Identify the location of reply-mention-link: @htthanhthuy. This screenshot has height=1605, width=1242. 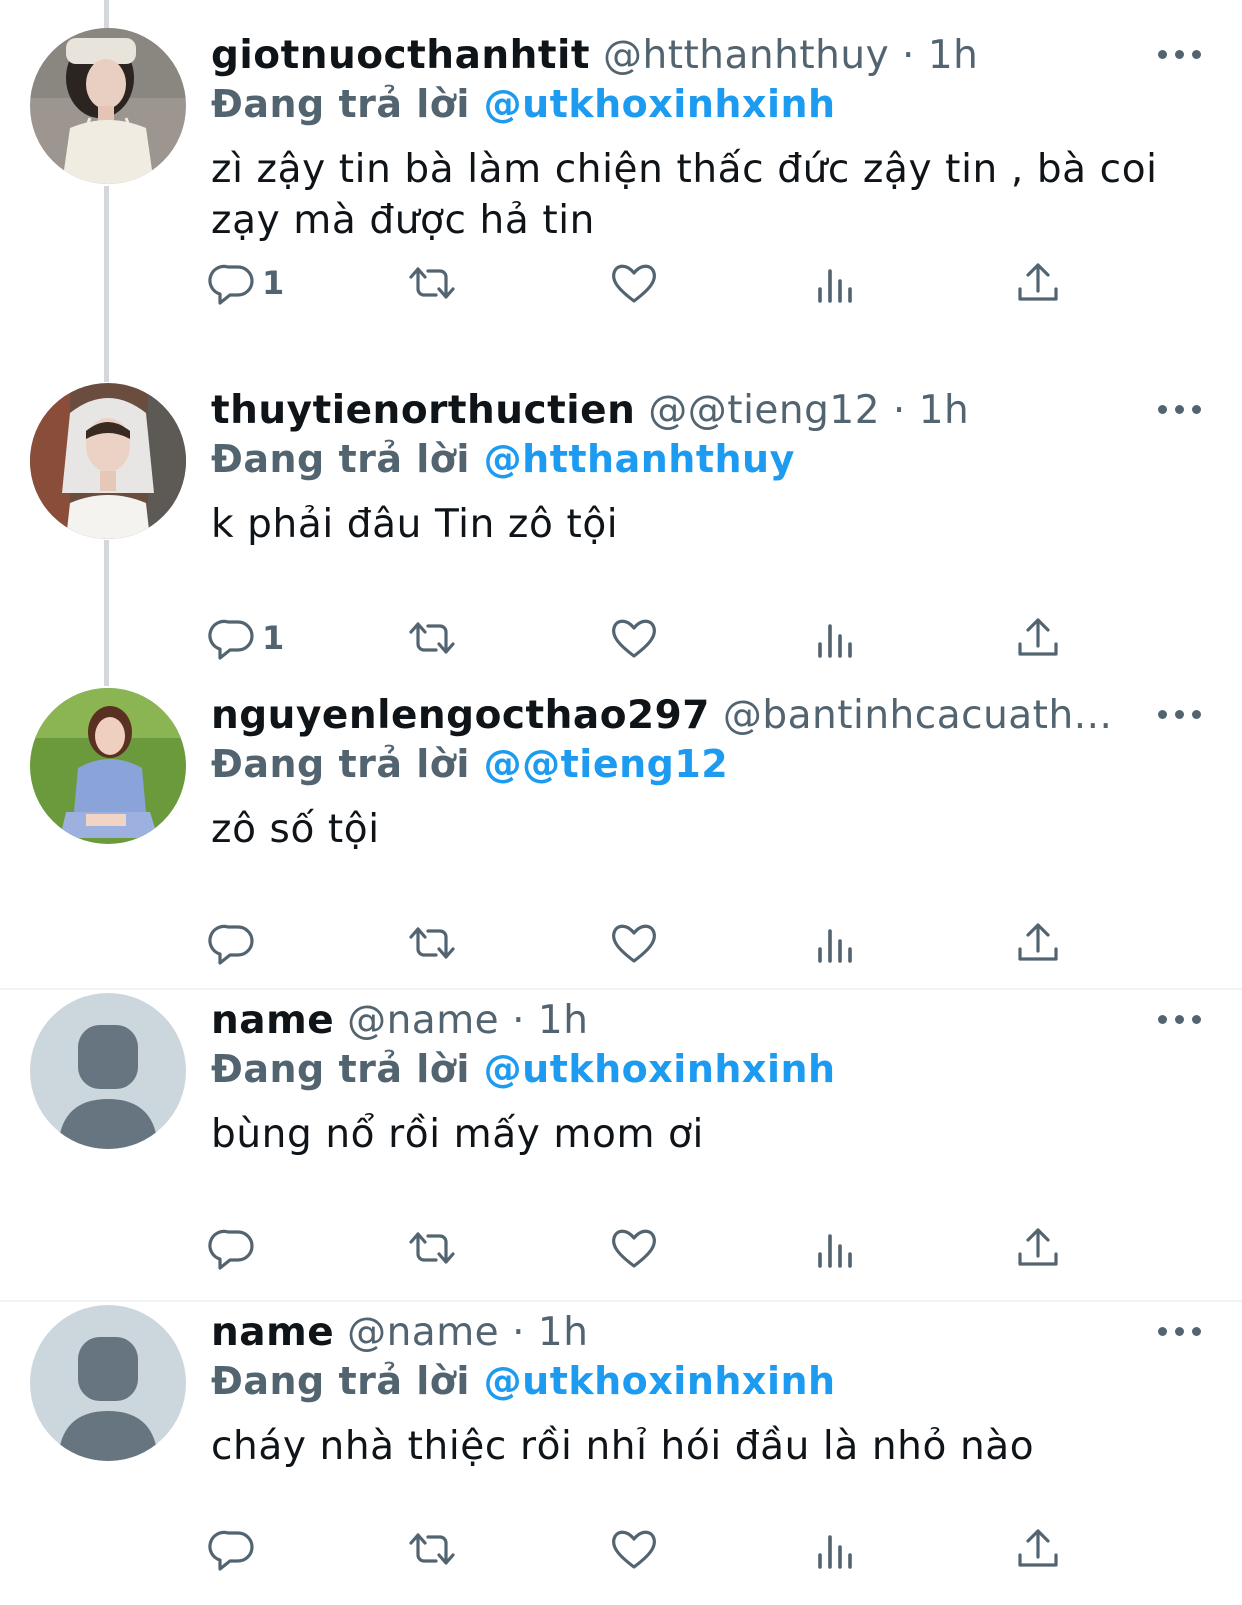
(639, 459).